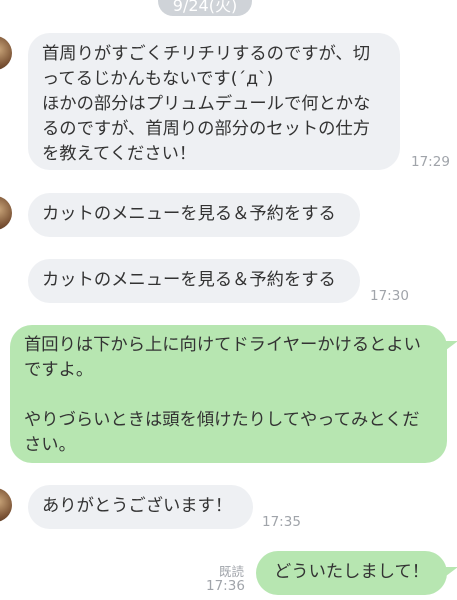 The width and height of the screenshot is (457, 600). What do you see at coordinates (281, 522) in the screenshot?
I see `message-timestamp: 17:35` at bounding box center [281, 522].